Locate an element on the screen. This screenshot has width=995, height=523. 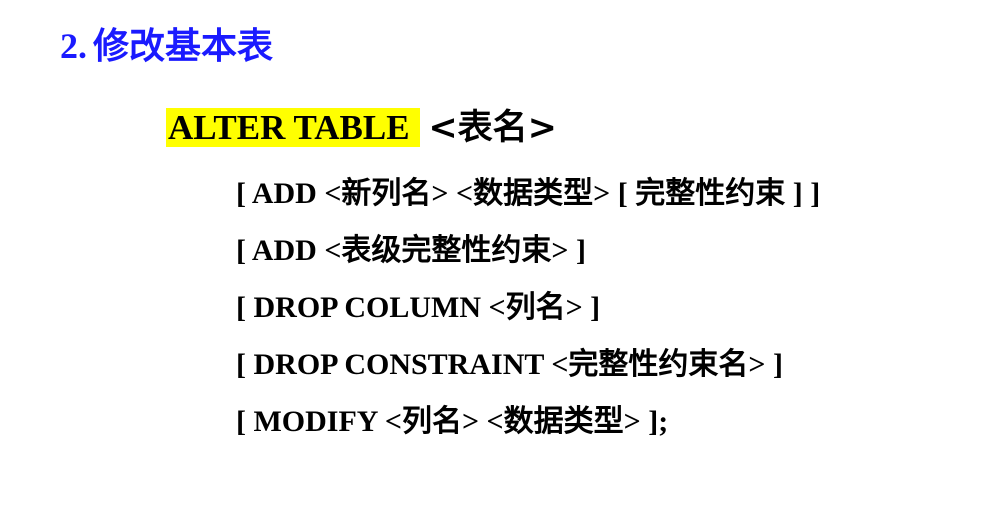
slide-title: 2. 修改基本表 is located at coordinates (166, 46).